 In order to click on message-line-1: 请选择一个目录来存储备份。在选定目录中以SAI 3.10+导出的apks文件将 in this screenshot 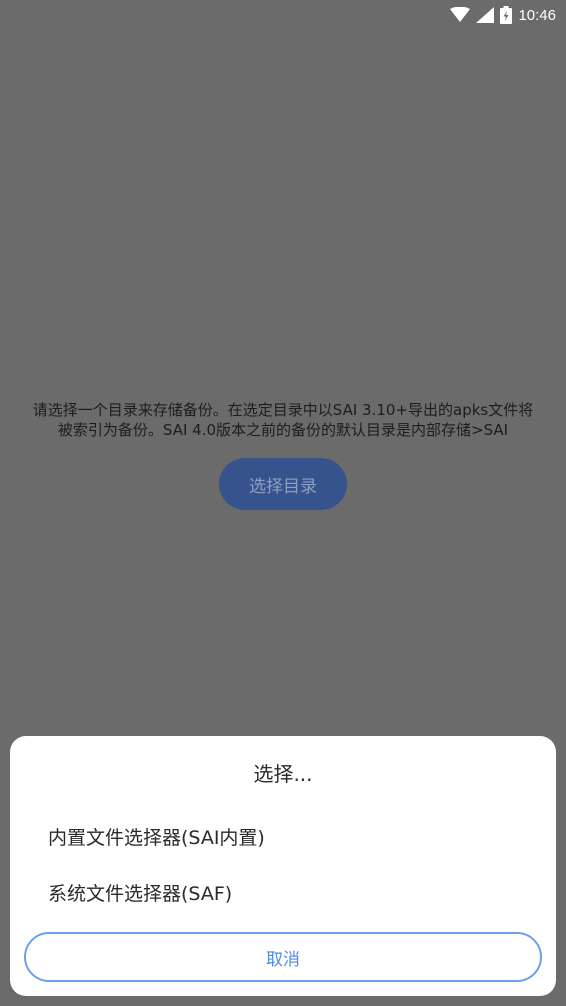, I will do `click(283, 410)`.